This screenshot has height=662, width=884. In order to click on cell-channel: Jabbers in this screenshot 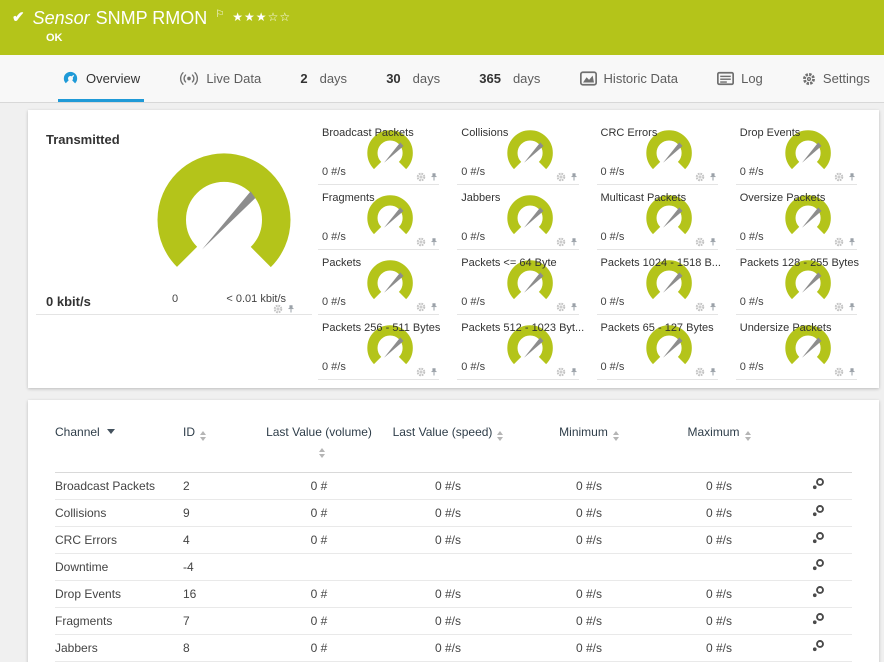, I will do `click(119, 648)`.